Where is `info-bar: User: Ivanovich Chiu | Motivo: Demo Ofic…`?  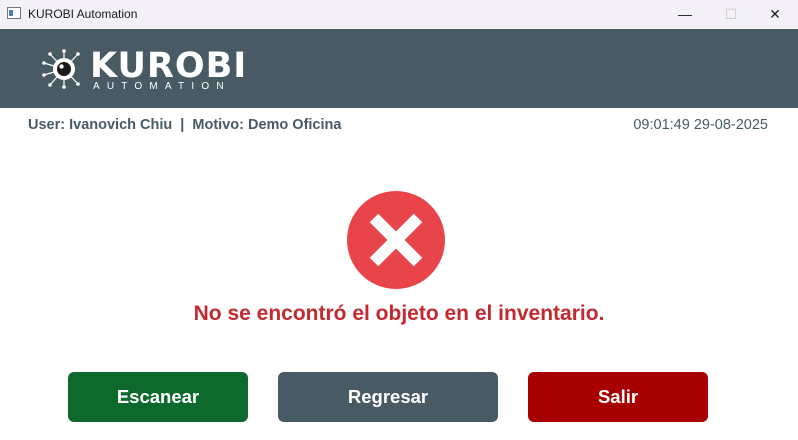 info-bar: User: Ivanovich Chiu | Motivo: Demo Ofic… is located at coordinates (399, 124).